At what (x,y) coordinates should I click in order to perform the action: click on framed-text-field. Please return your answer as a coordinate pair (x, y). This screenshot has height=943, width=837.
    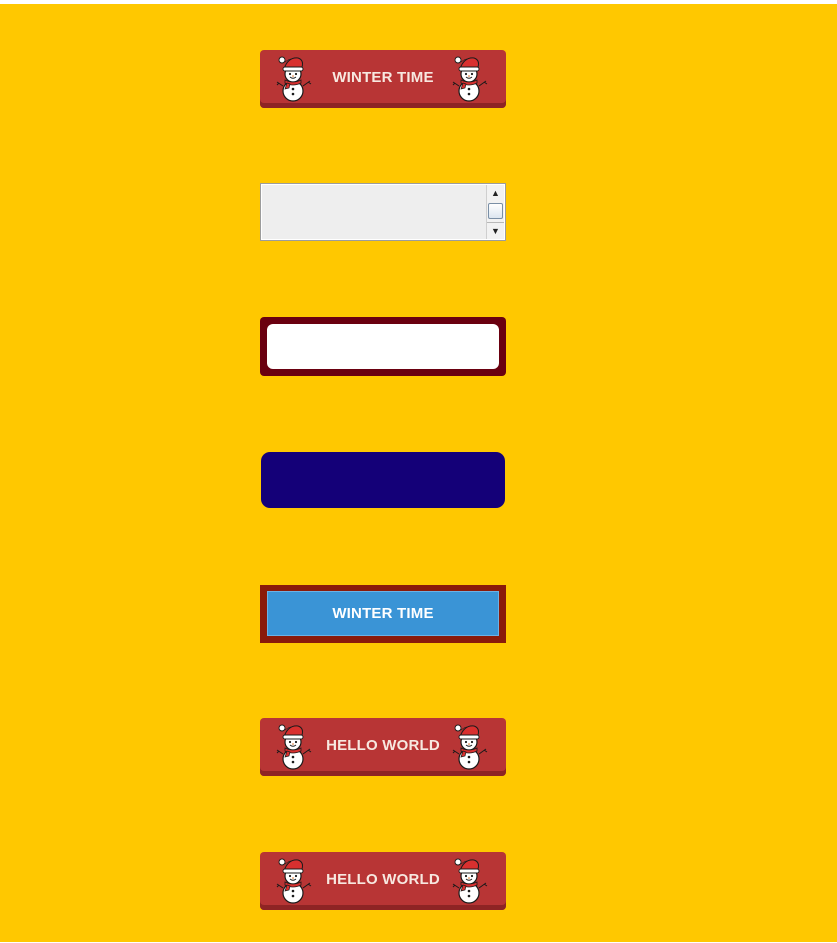
    Looking at the image, I should click on (383, 346).